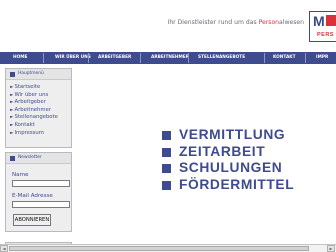 The height and width of the screenshot is (252, 336). What do you see at coordinates (269, 22) in the screenshot?
I see `tagline-highlight: Person` at bounding box center [269, 22].